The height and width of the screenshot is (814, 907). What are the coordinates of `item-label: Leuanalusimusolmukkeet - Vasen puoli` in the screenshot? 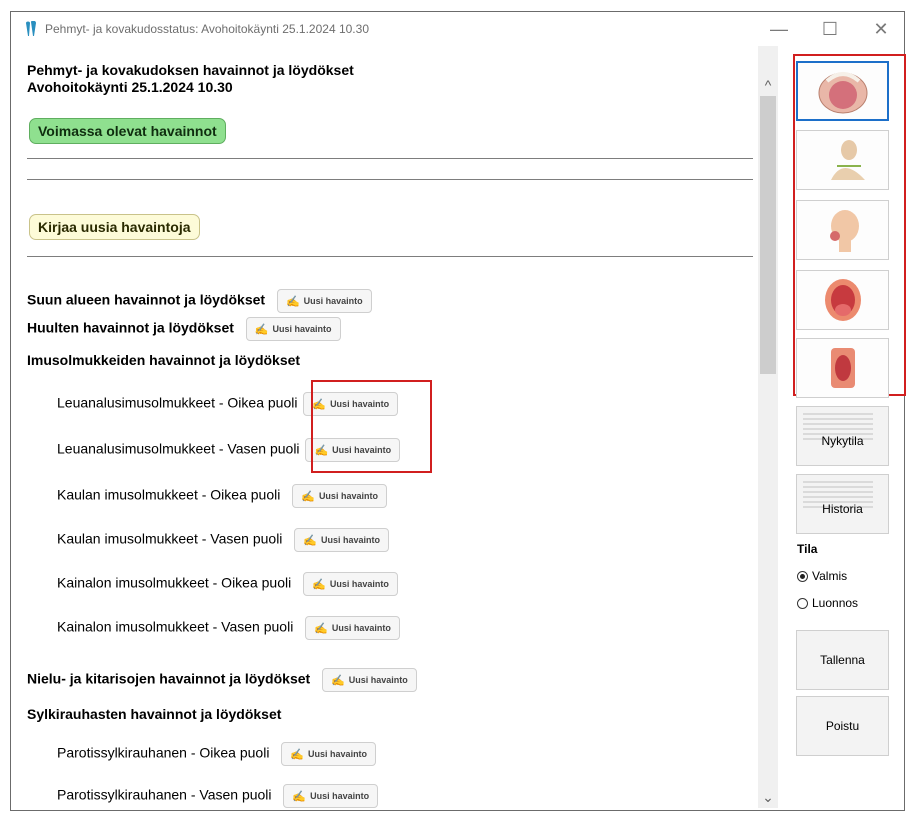 It's located at (178, 448).